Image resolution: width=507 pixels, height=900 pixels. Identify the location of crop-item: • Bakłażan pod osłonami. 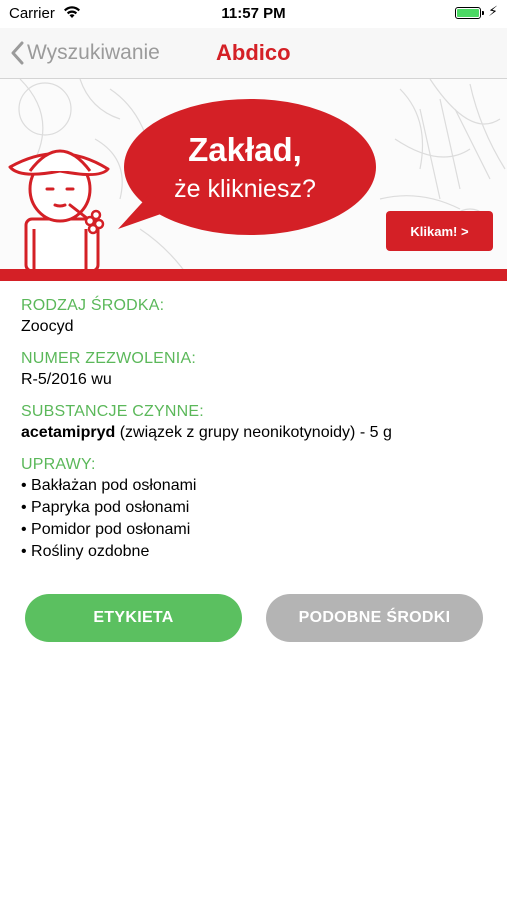
(109, 485).